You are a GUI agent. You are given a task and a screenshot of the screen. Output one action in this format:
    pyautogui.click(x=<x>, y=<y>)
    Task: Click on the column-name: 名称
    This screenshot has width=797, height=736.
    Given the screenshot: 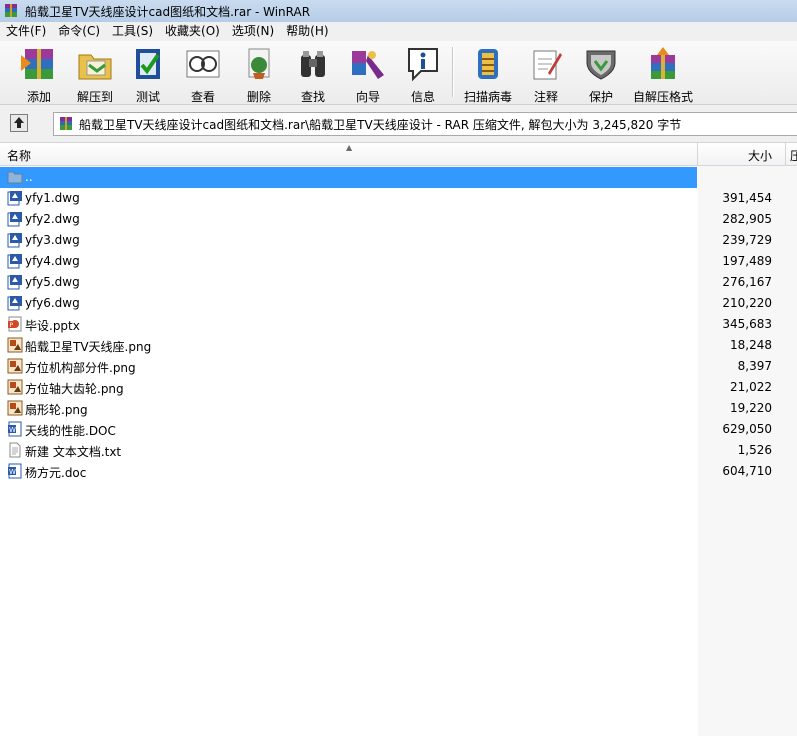 What is the action you would take?
    pyautogui.click(x=19, y=155)
    